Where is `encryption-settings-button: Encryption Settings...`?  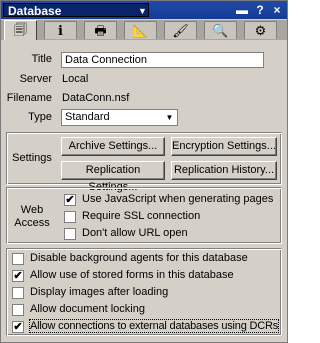 encryption-settings-button: Encryption Settings... is located at coordinates (224, 146).